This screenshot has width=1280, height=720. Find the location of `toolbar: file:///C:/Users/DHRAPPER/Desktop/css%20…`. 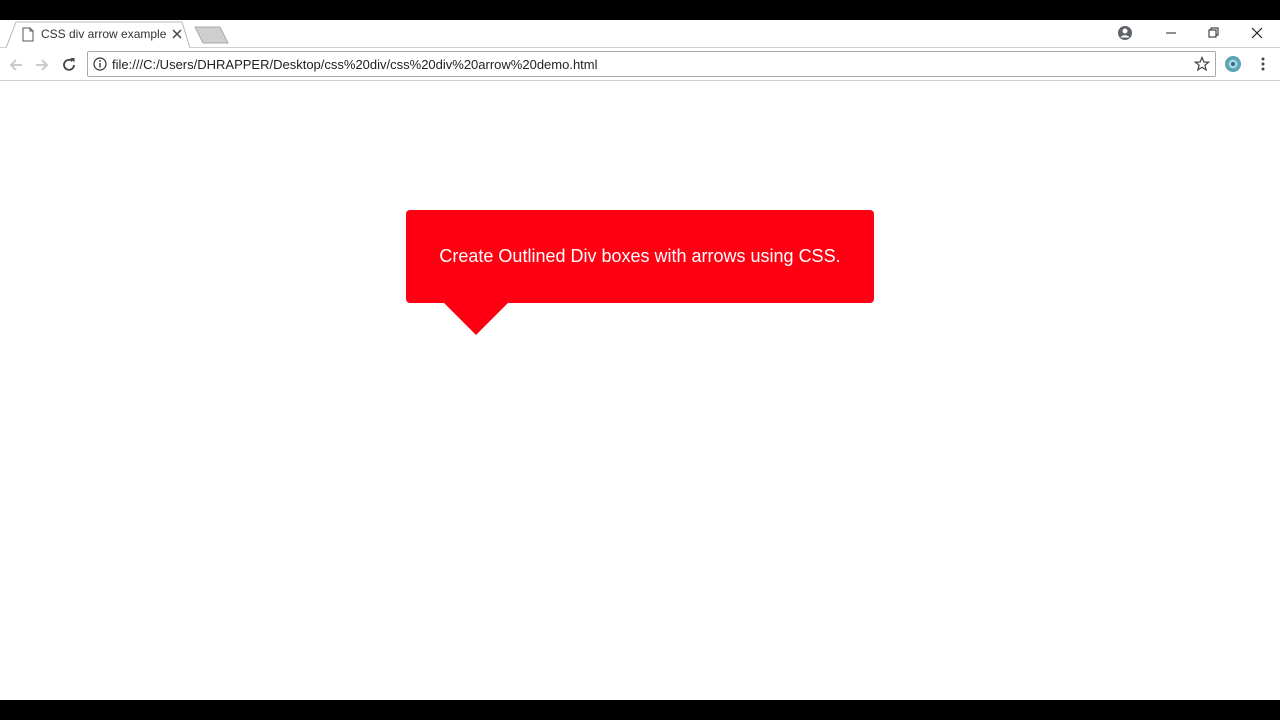

toolbar: file:///C:/Users/DHRAPPER/Desktop/css%20… is located at coordinates (640, 65).